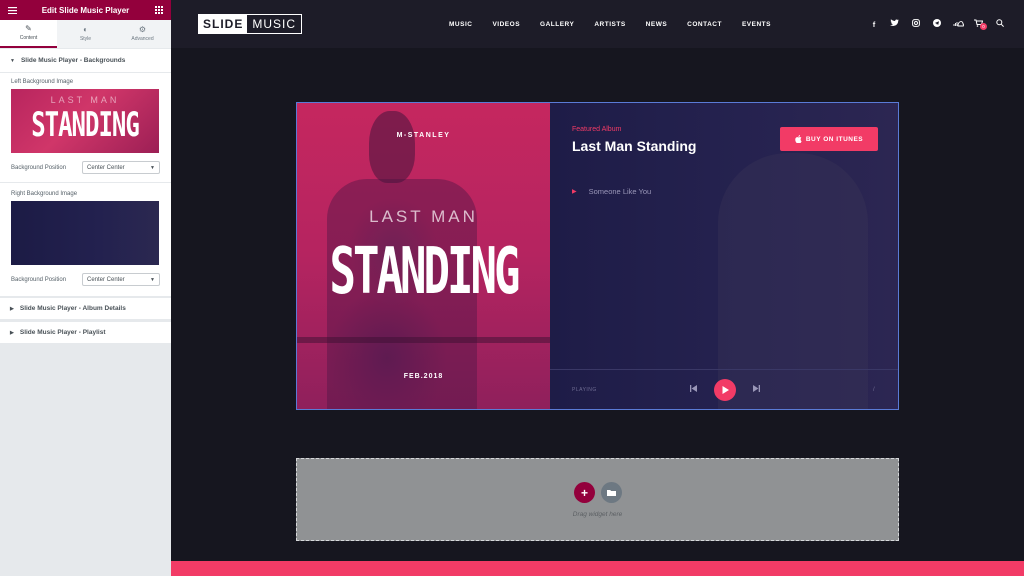 The image size is (1024, 576). Describe the element at coordinates (557, 24) in the screenshot. I see `nav-gallery: GALLERY` at that location.